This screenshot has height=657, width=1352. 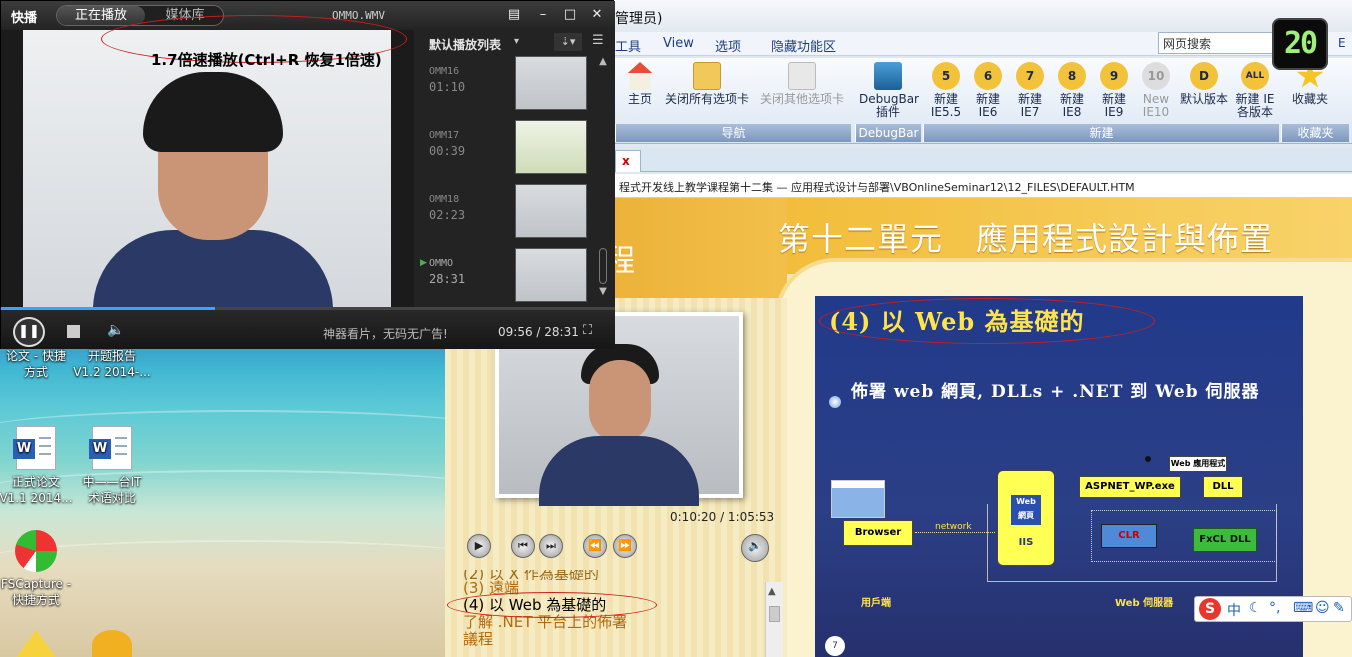 I want to click on new-ie9-button: 9 新建 IE9, so click(x=1114, y=90).